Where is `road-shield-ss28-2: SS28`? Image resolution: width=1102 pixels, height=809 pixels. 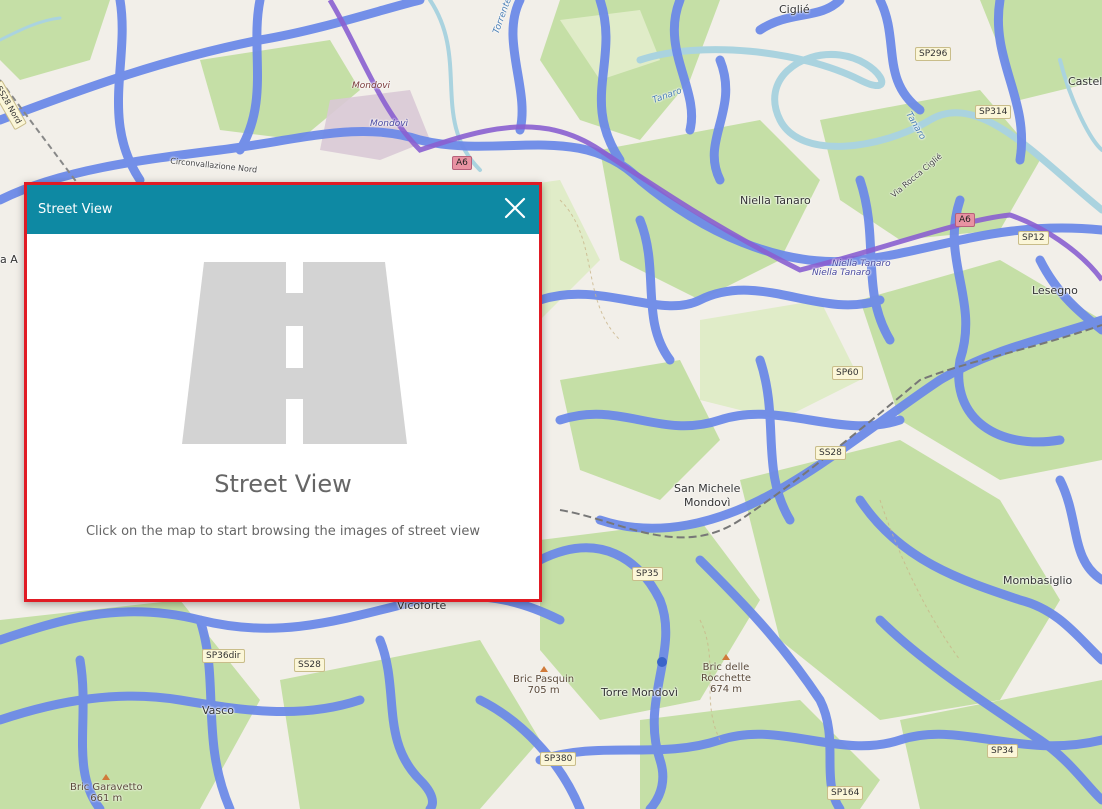 road-shield-ss28-2: SS28 is located at coordinates (309, 665).